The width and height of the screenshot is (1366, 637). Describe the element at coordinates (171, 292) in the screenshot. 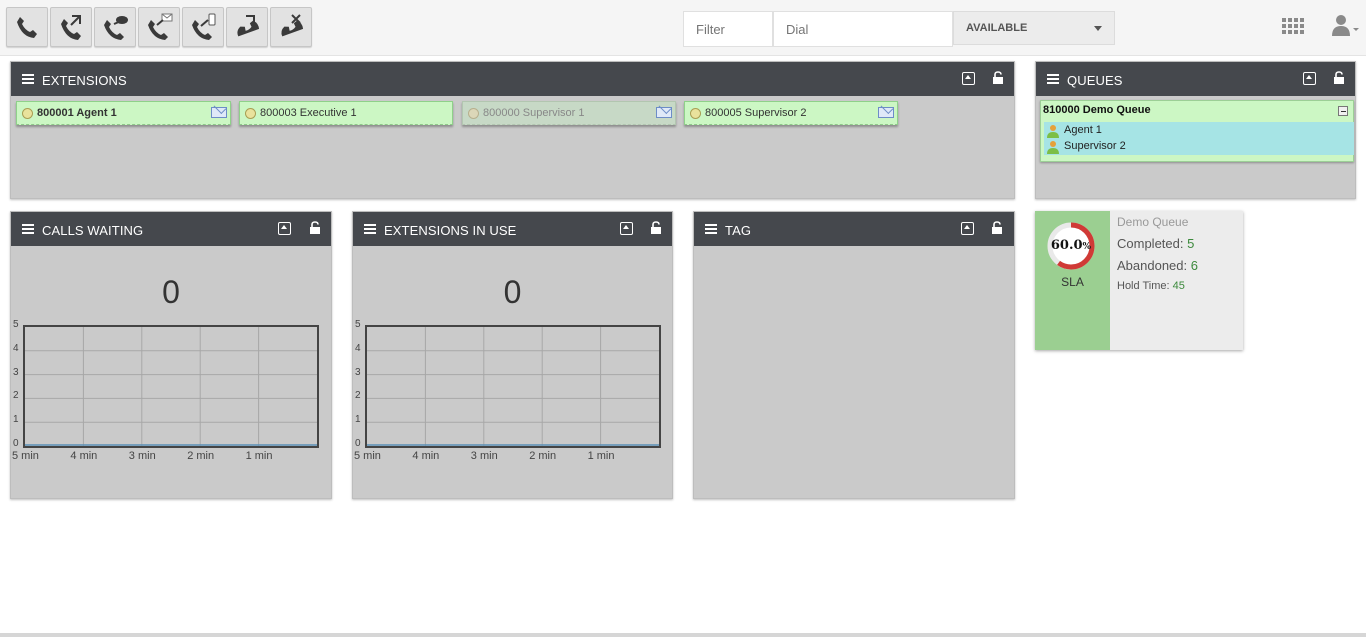

I see `calls-waiting-count: 0` at that location.